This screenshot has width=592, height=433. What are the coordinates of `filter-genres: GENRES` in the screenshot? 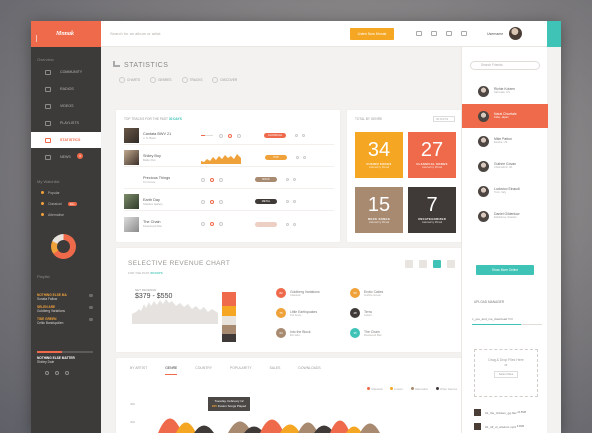 It's located at (160, 80).